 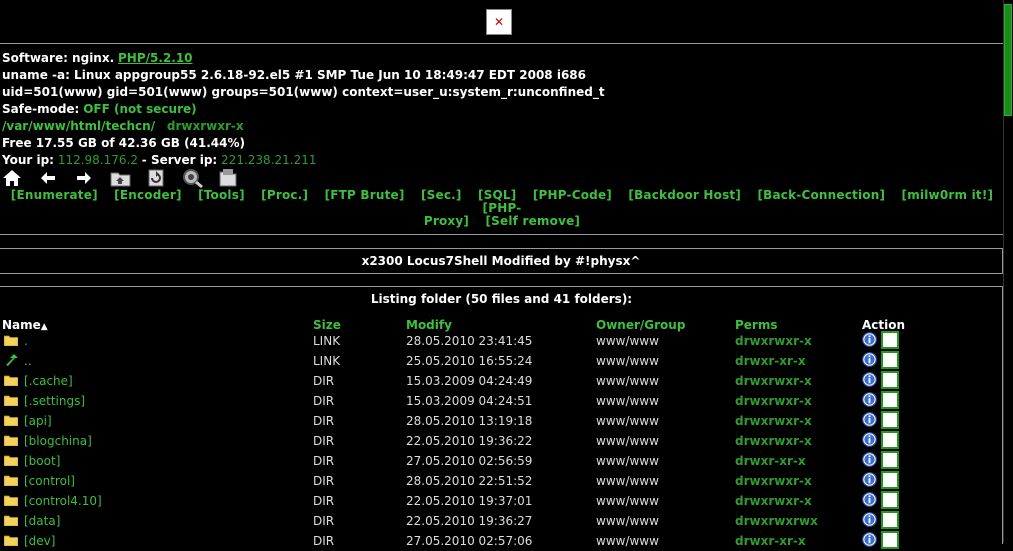 What do you see at coordinates (48, 381) in the screenshot?
I see `file-name-link: [.cache]` at bounding box center [48, 381].